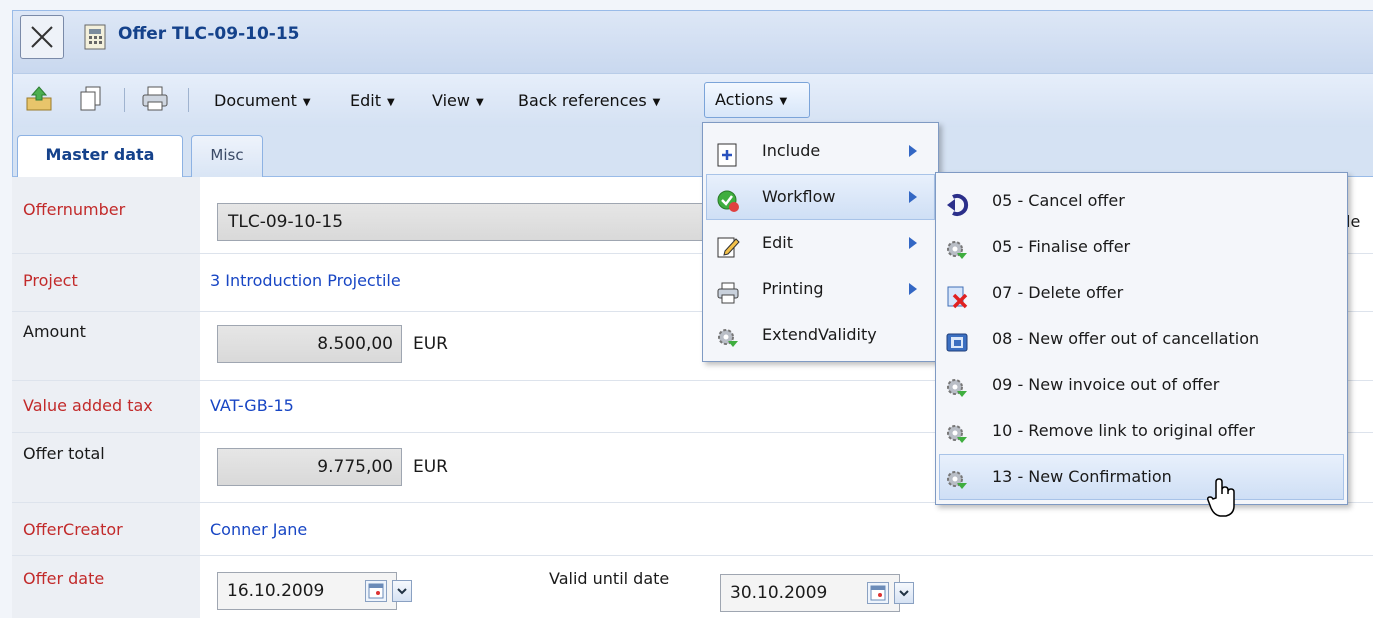 The height and width of the screenshot is (618, 1373). I want to click on print-icon, so click(155, 99).